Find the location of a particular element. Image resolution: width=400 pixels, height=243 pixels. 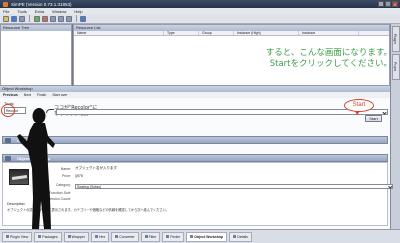

start-button: Start is located at coordinates (373, 118).